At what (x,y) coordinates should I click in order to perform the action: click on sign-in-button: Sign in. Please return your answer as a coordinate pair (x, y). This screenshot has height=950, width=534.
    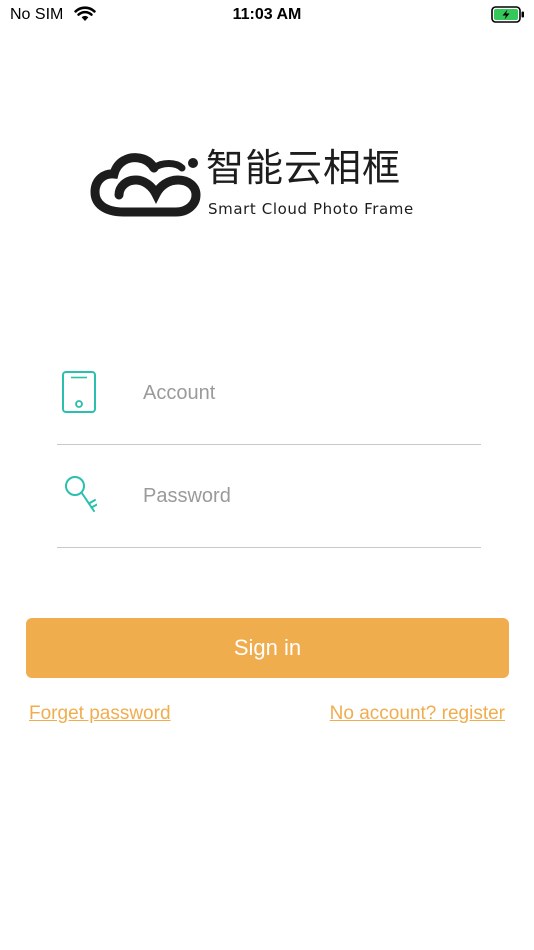
    Looking at the image, I should click on (267, 648).